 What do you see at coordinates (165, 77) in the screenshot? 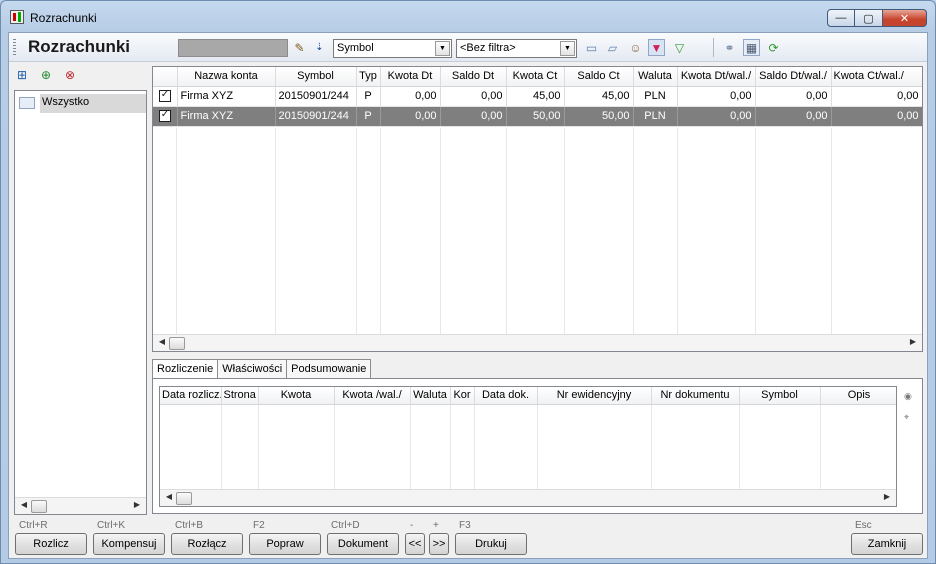
I see `column-header` at bounding box center [165, 77].